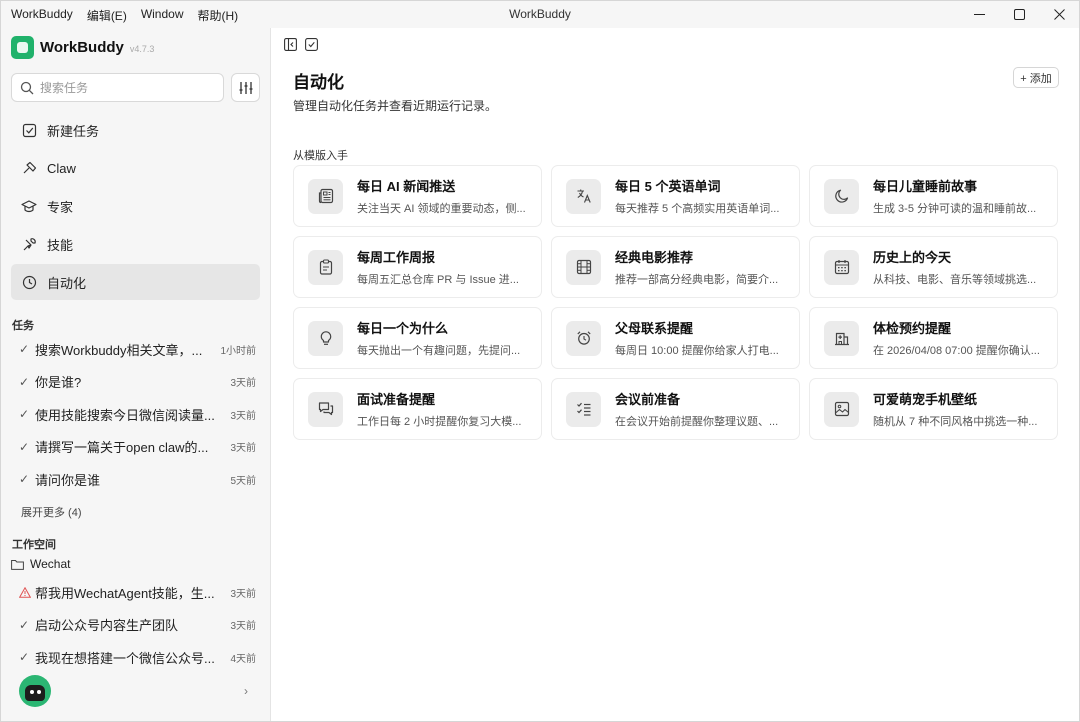  What do you see at coordinates (42, 15) in the screenshot?
I see `menu-workbuddy: WorkBuddy` at bounding box center [42, 15].